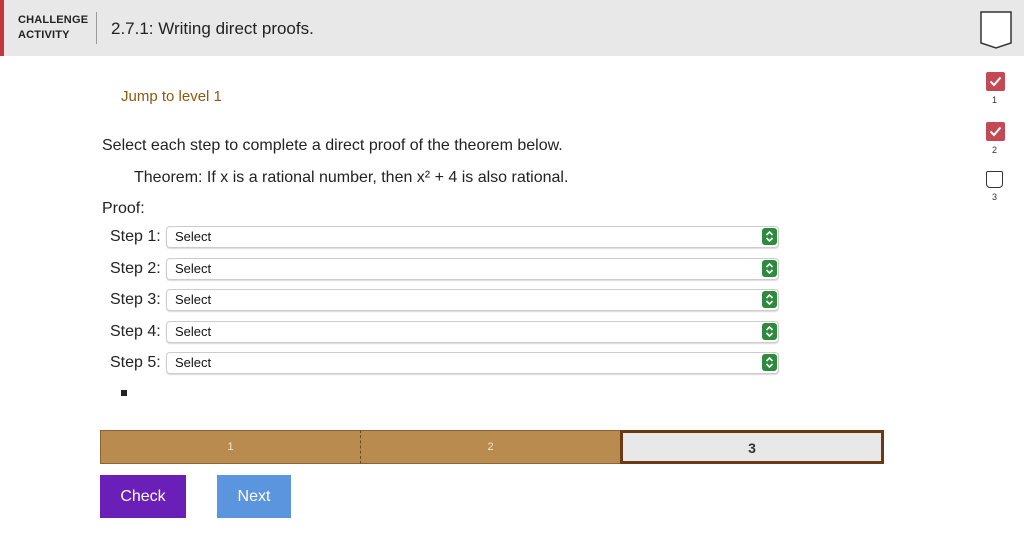 This screenshot has height=549, width=1024. Describe the element at coordinates (44, 35) in the screenshot. I see `activity-type-line2: ACTIVITY` at that location.